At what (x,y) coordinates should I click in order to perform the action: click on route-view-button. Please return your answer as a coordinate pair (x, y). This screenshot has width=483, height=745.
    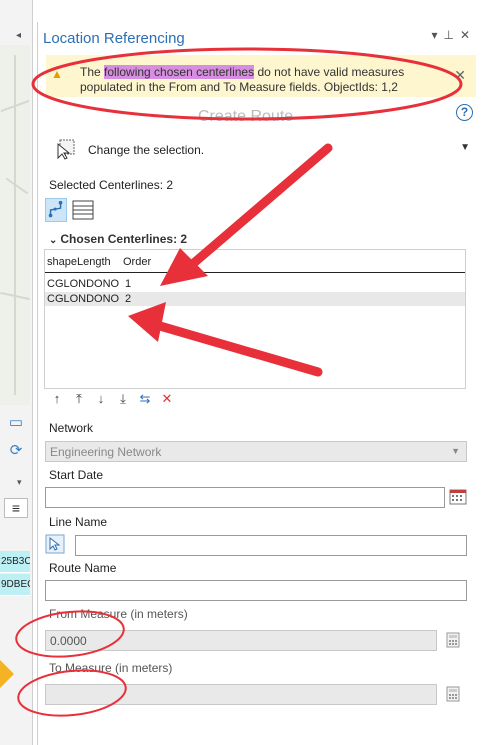
    Looking at the image, I should click on (56, 210).